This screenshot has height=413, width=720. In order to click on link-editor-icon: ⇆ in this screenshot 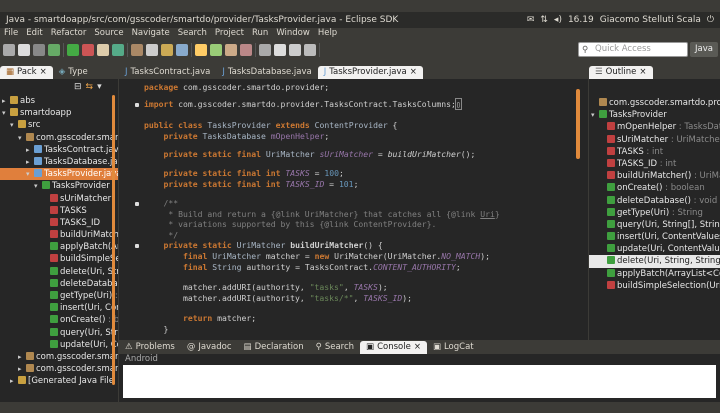, I will do `click(90, 87)`.